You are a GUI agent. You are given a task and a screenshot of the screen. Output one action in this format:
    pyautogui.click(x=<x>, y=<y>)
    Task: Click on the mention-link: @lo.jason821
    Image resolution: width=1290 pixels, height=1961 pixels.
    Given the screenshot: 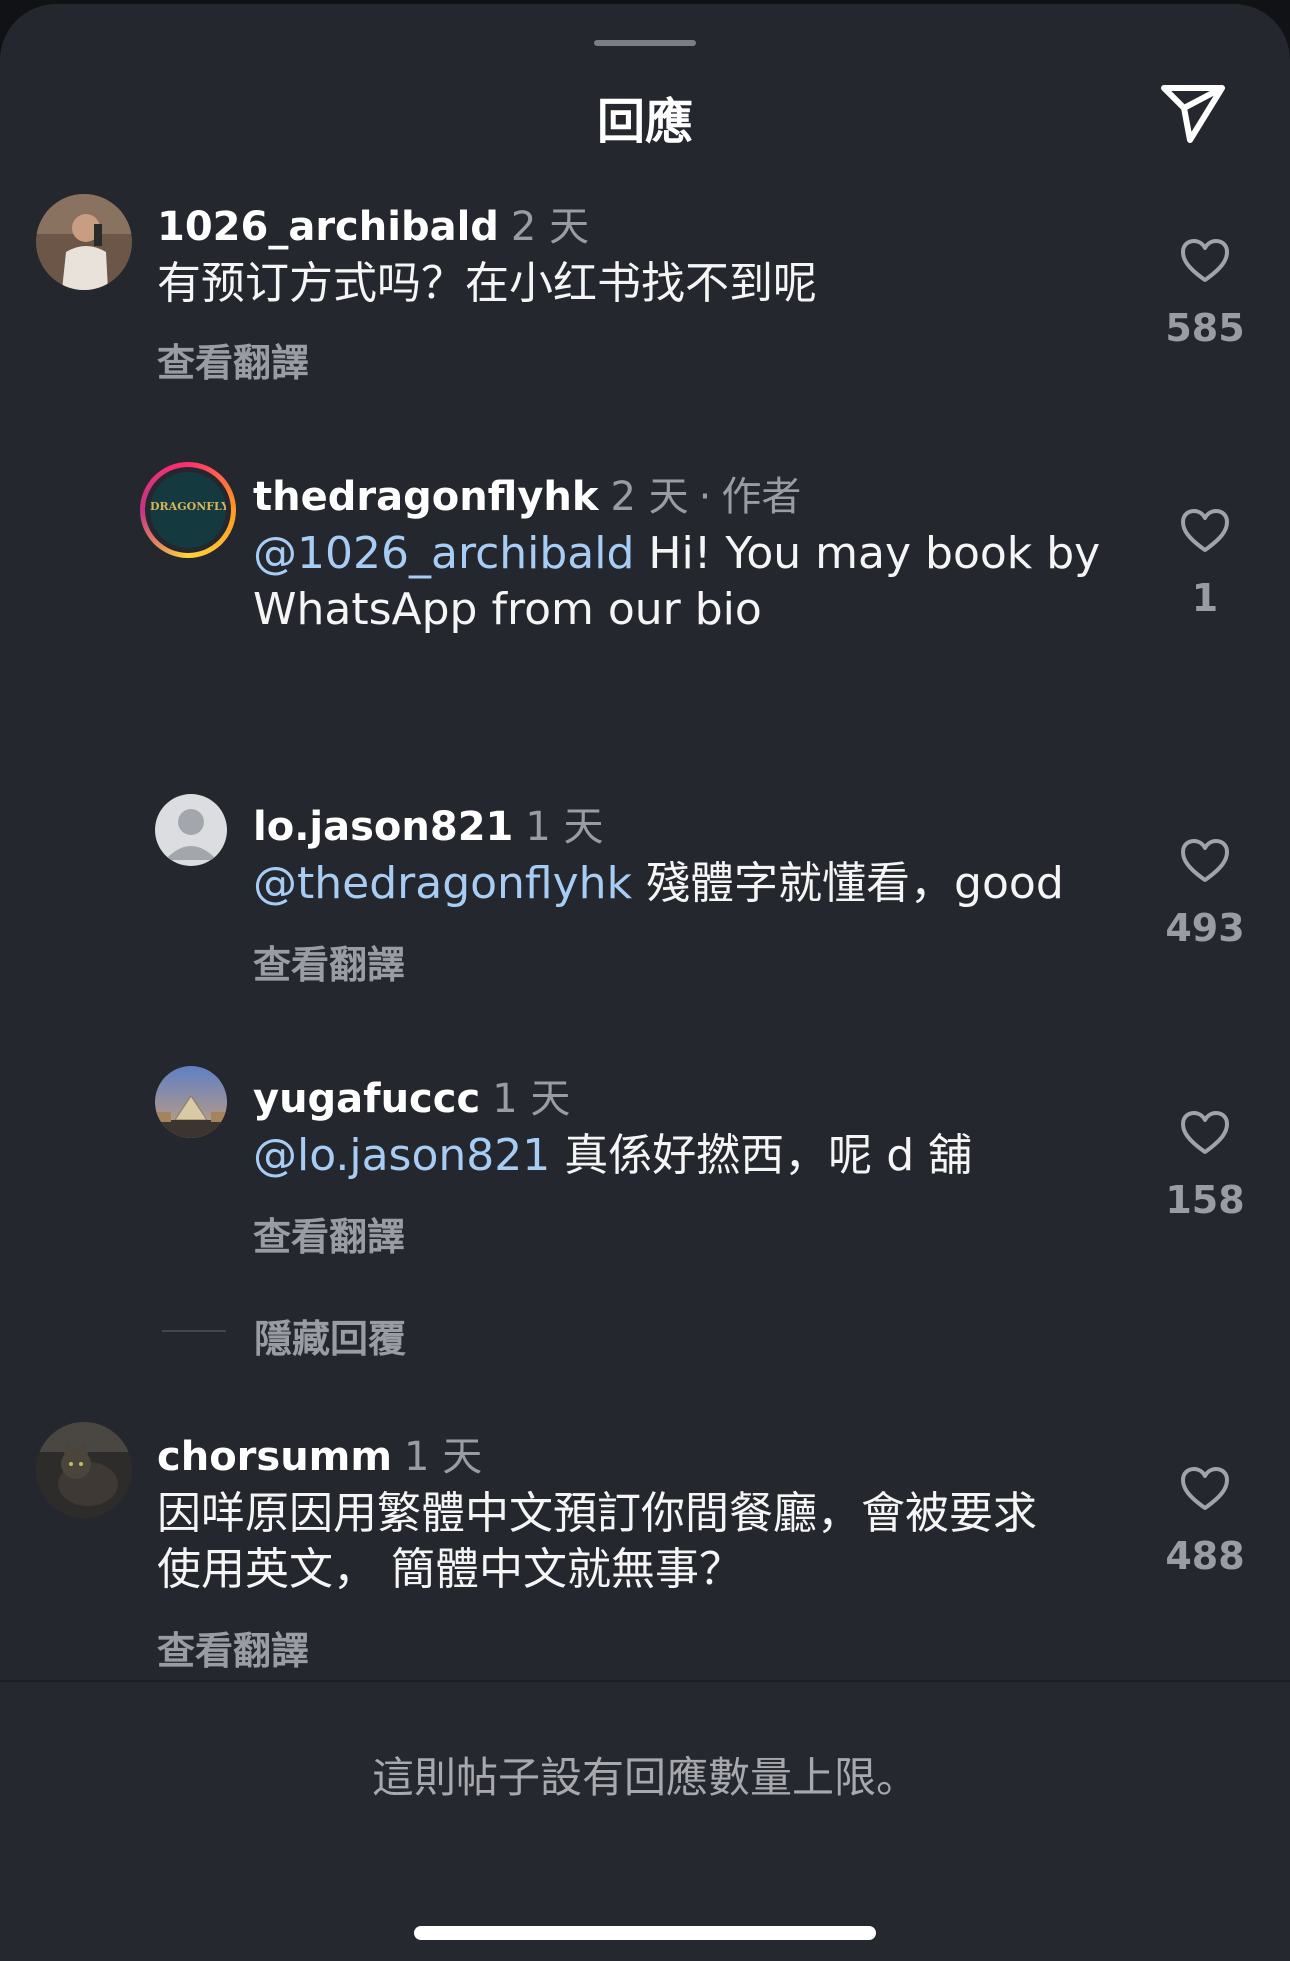 What is the action you would take?
    pyautogui.click(x=401, y=1155)
    